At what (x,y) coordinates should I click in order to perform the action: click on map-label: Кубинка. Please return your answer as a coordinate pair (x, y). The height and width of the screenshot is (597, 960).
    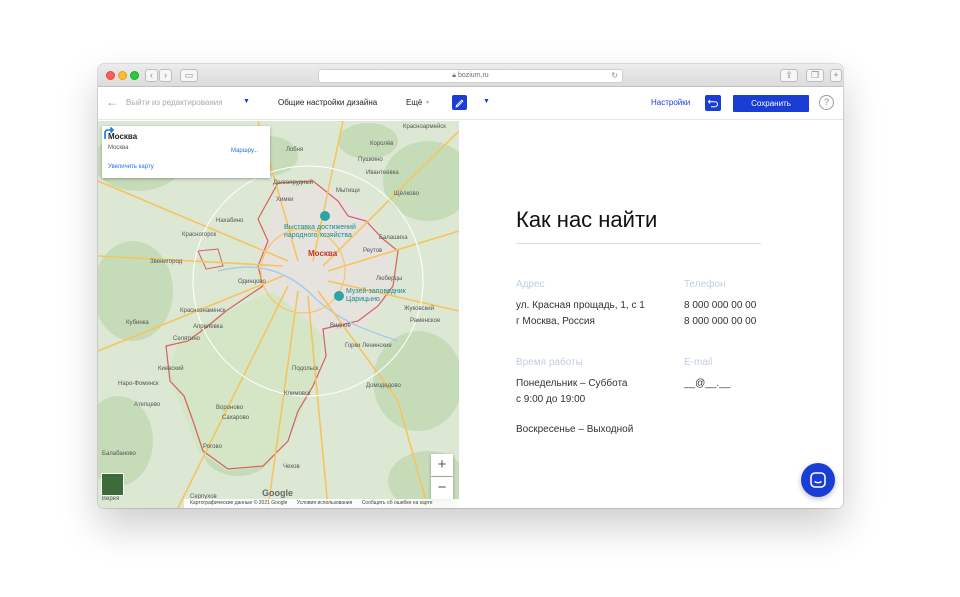
    Looking at the image, I should click on (137, 323).